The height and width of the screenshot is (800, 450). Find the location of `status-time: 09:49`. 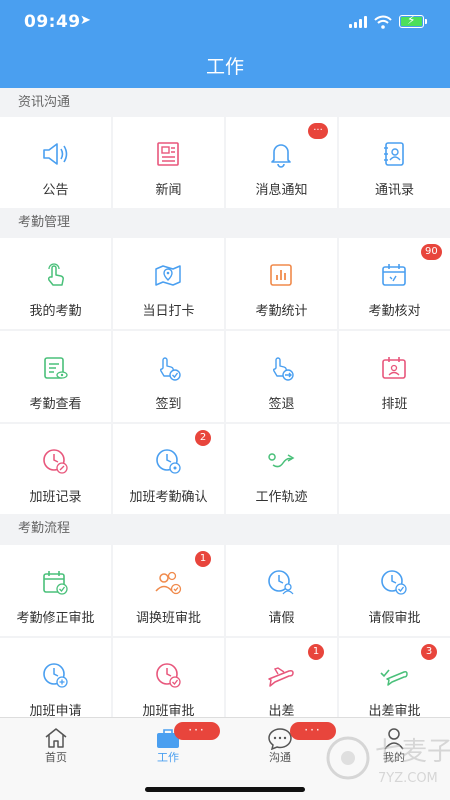

status-time: 09:49 is located at coordinates (52, 22).